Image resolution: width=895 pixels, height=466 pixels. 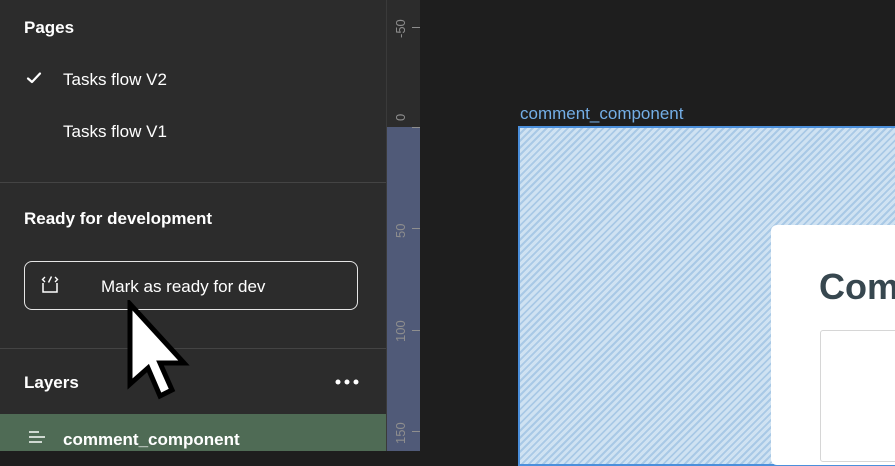 What do you see at coordinates (115, 80) in the screenshot?
I see `page-item-tasks-flow-v2: Tasks flow V2` at bounding box center [115, 80].